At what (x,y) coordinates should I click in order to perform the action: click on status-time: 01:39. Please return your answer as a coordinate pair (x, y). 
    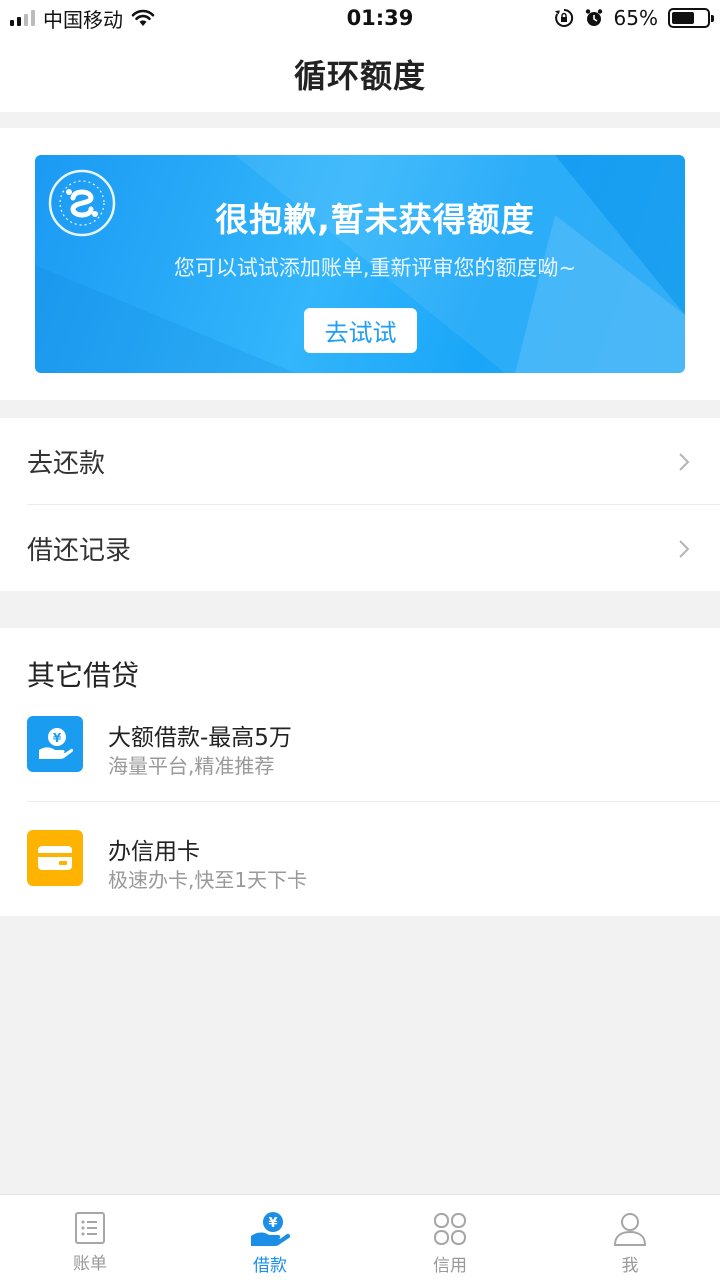
    Looking at the image, I should click on (380, 18).